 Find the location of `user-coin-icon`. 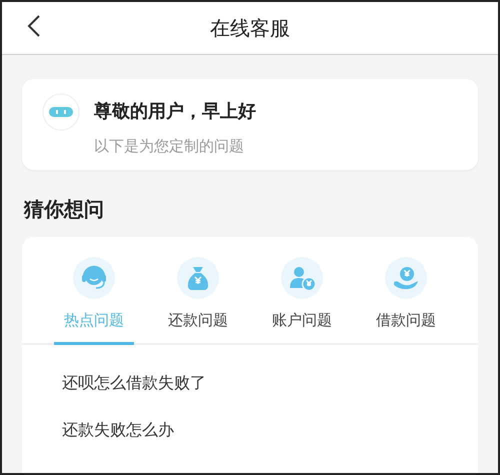

user-coin-icon is located at coordinates (302, 278).